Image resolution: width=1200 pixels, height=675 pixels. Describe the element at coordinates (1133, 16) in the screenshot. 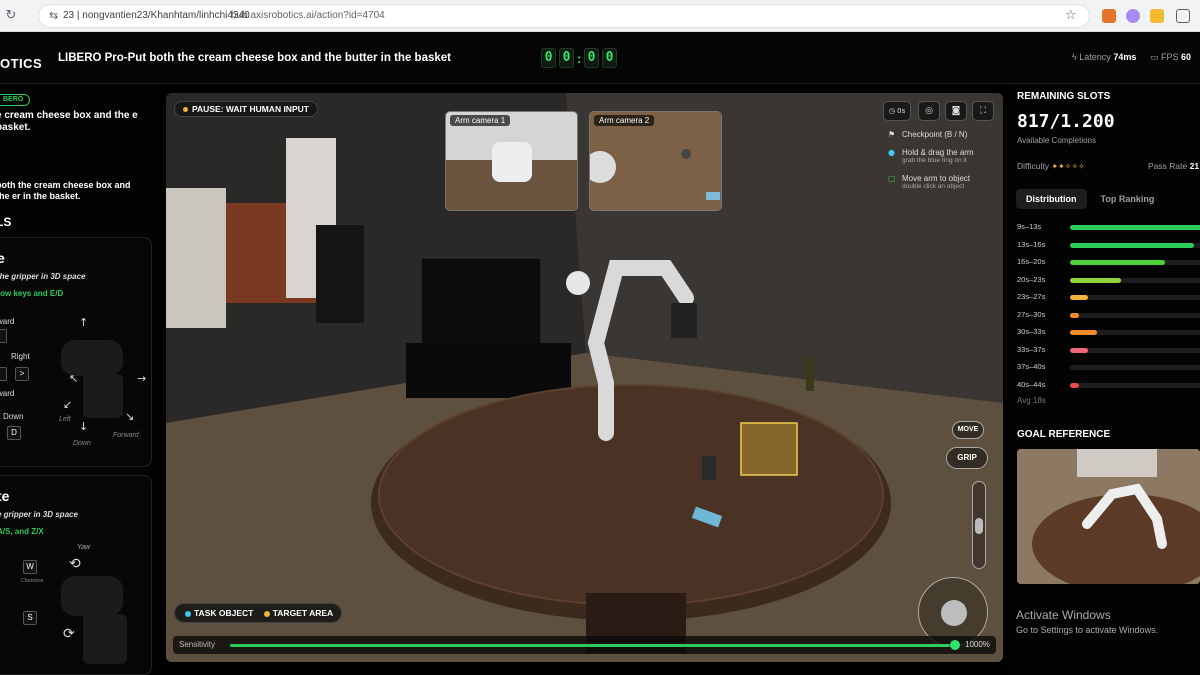

I see `extension-icon` at that location.